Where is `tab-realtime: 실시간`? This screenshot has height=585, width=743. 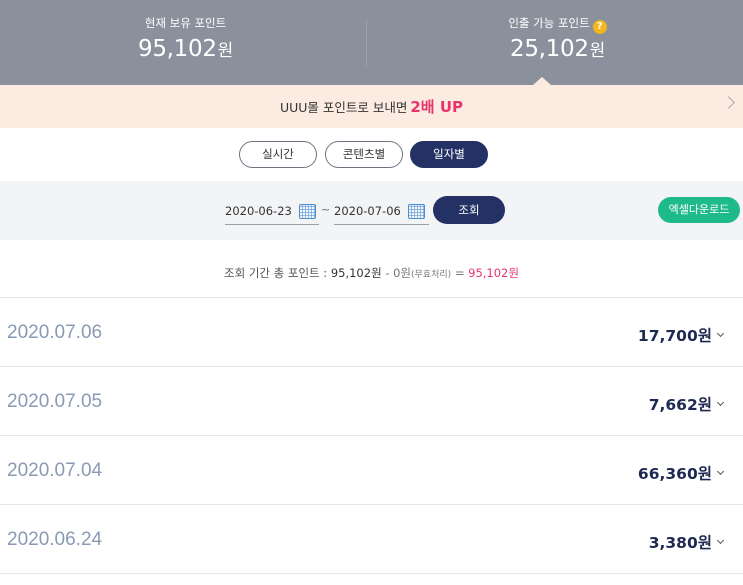
tab-realtime: 실시간 is located at coordinates (278, 154).